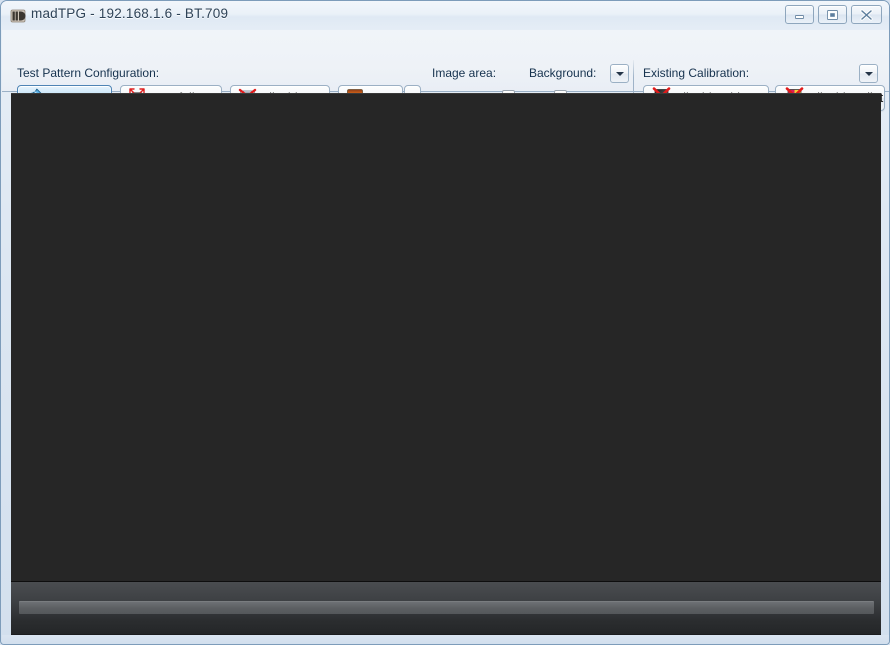 The image size is (890, 645). I want to click on close-icon, so click(866, 14).